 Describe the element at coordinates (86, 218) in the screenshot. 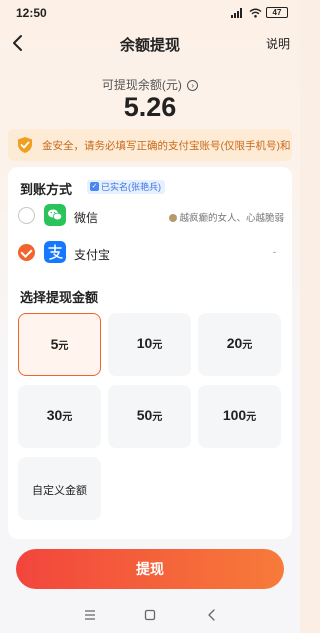

I see `wechat-label: 微信` at that location.